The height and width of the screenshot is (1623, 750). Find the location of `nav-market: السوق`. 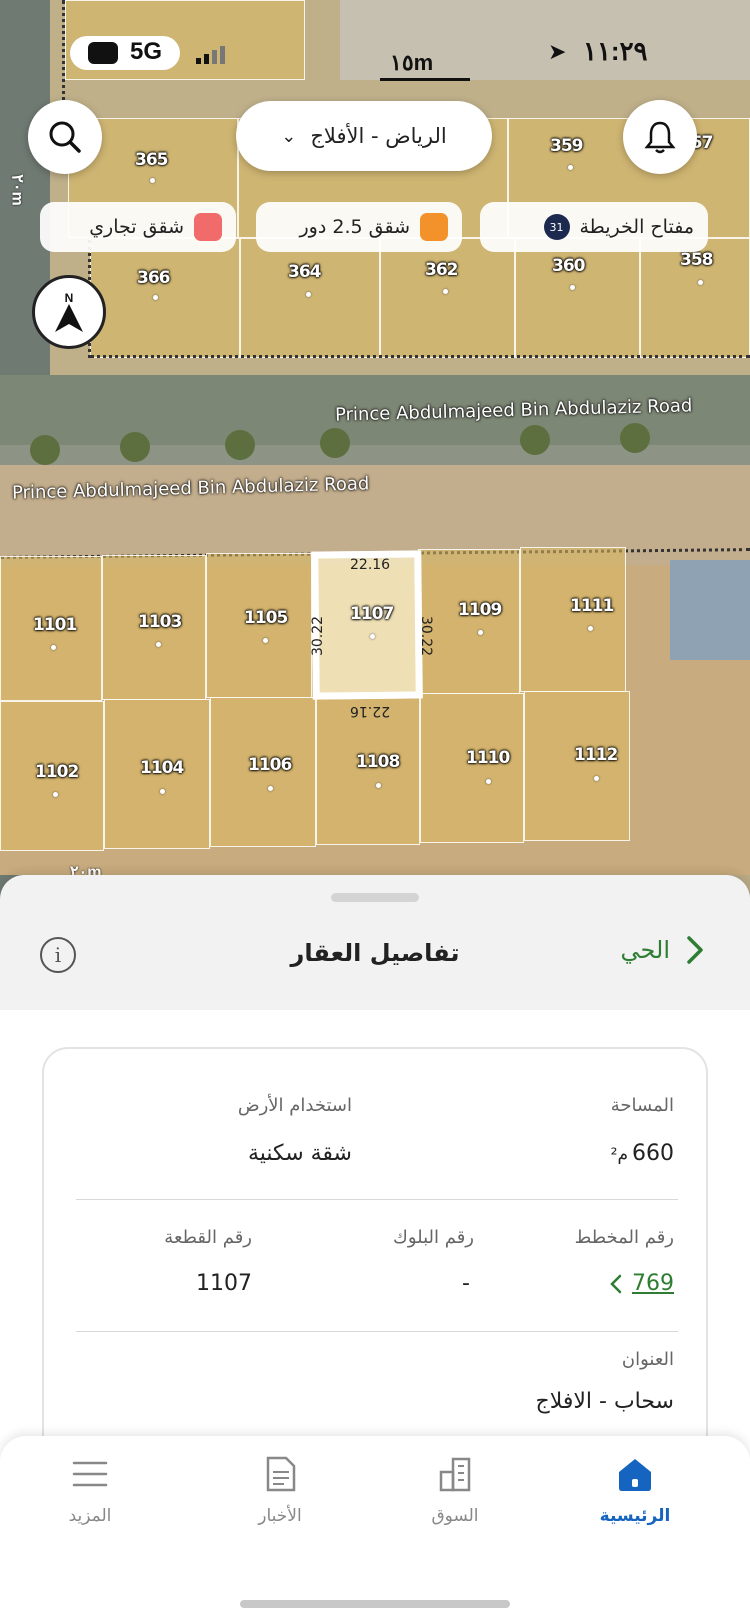

nav-market: السوق is located at coordinates (455, 1491).